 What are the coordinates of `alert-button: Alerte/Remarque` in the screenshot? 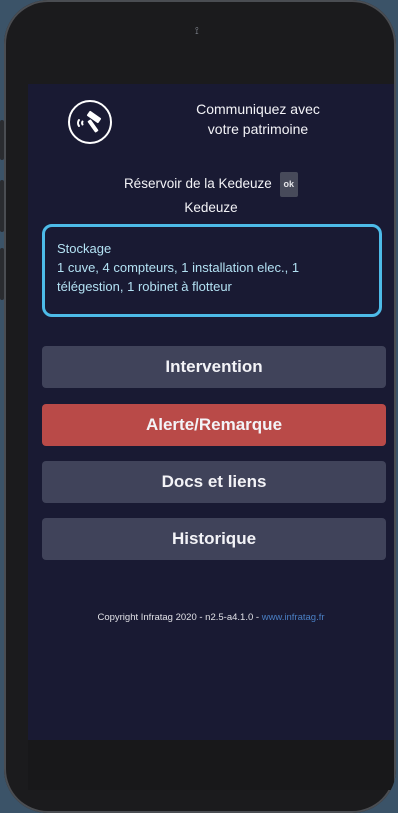 It's located at (214, 425).